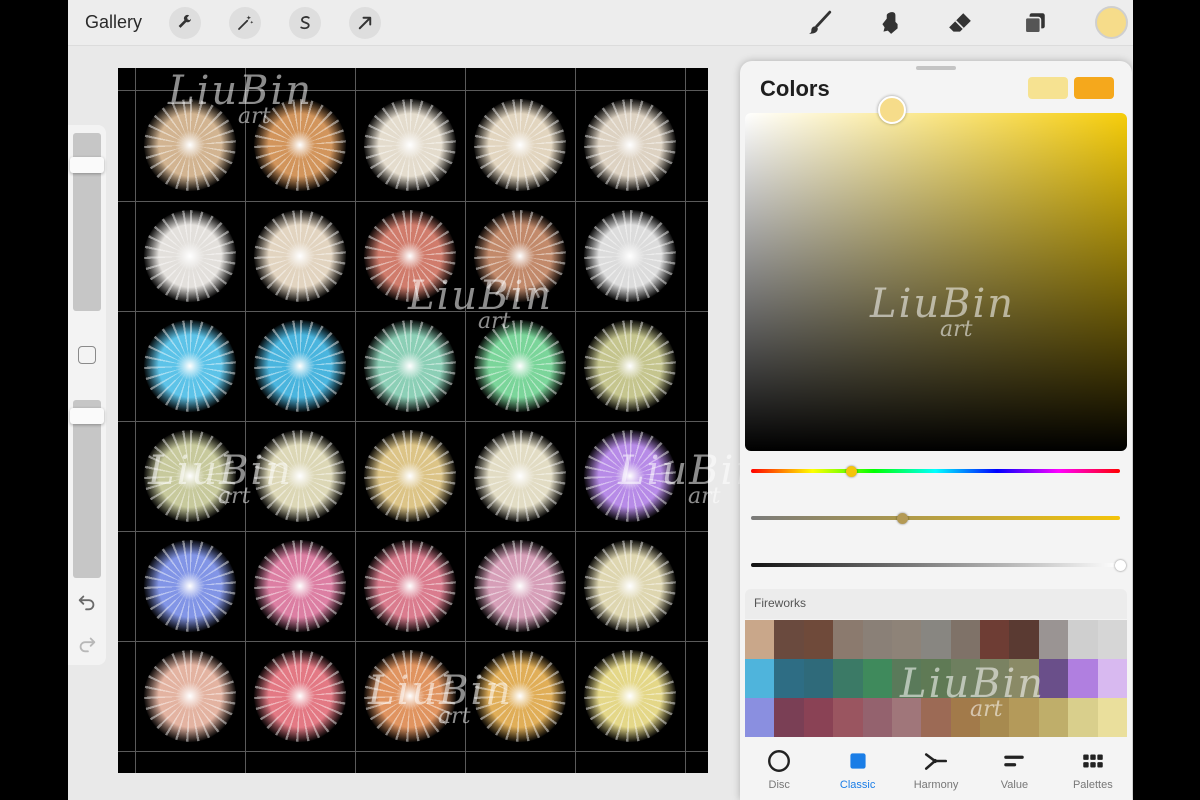 This screenshot has height=800, width=1200. What do you see at coordinates (1014, 770) in the screenshot?
I see `tab-value: Value` at bounding box center [1014, 770].